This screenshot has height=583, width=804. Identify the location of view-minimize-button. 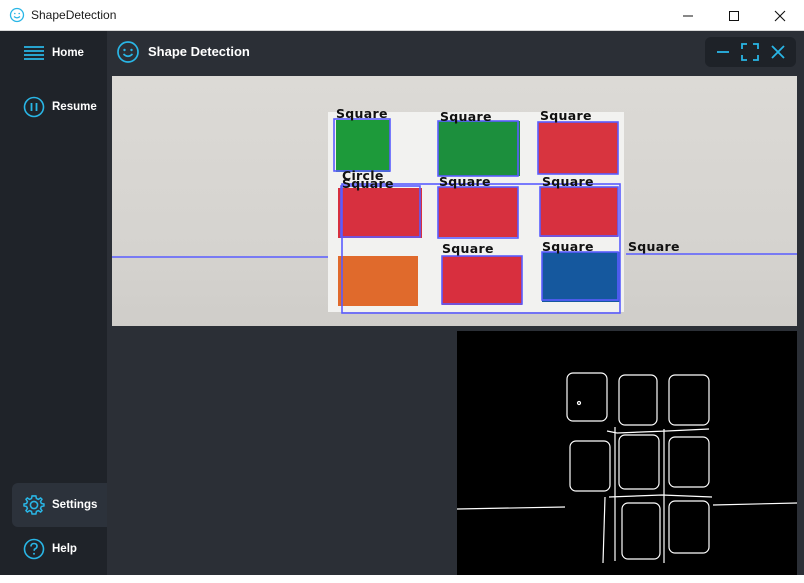
(723, 52).